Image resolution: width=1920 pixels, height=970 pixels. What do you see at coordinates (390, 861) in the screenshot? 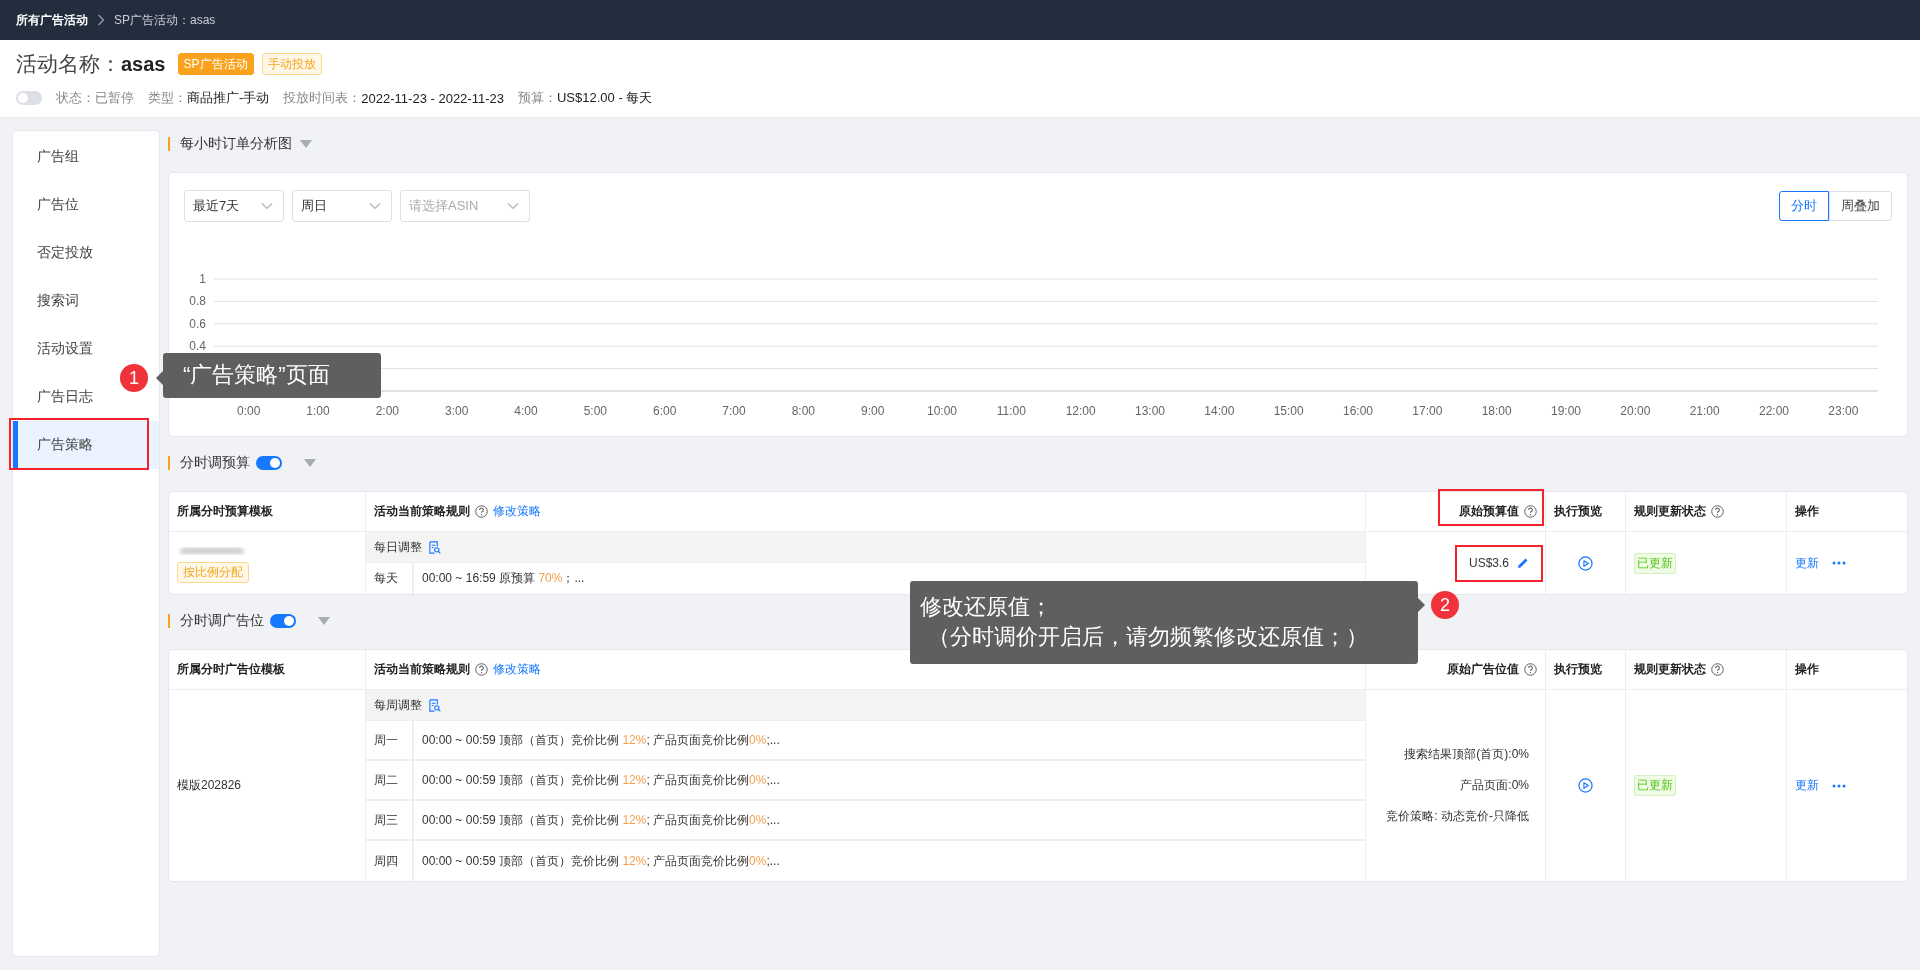
I see `day-label: 周四` at bounding box center [390, 861].